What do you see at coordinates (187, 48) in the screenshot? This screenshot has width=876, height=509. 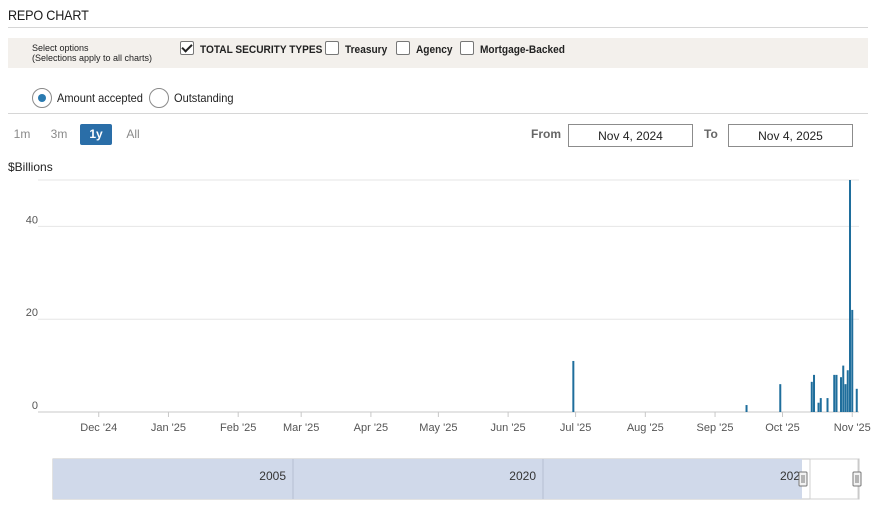 I see `checkbox-total-security-types-box` at bounding box center [187, 48].